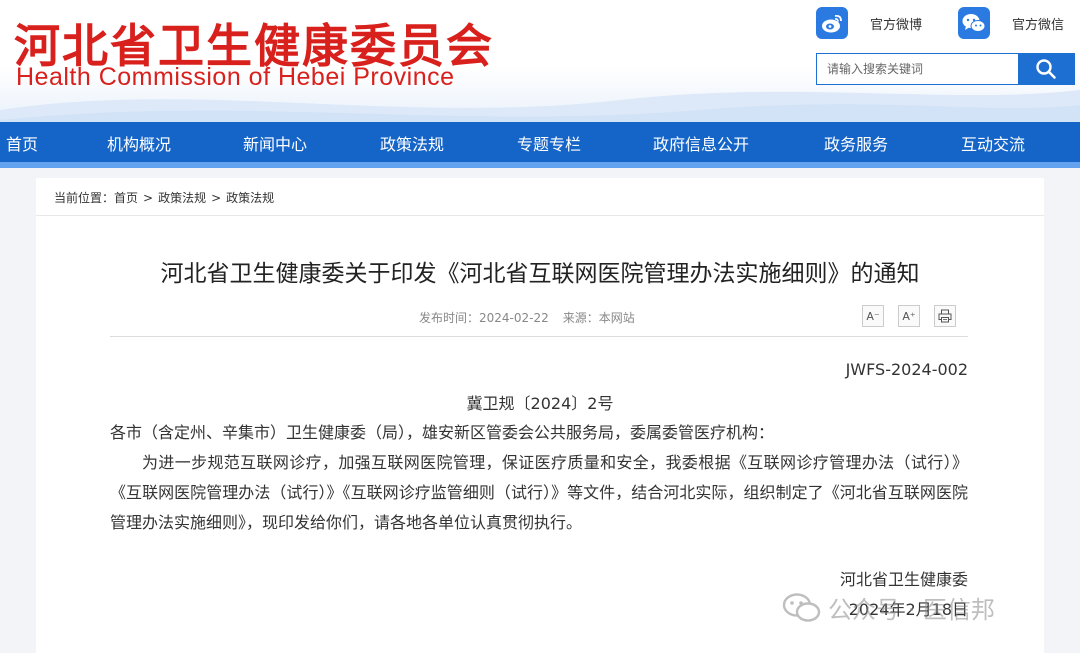 This screenshot has width=1080, height=653. I want to click on wechat-label: 官方微信, so click(1038, 25).